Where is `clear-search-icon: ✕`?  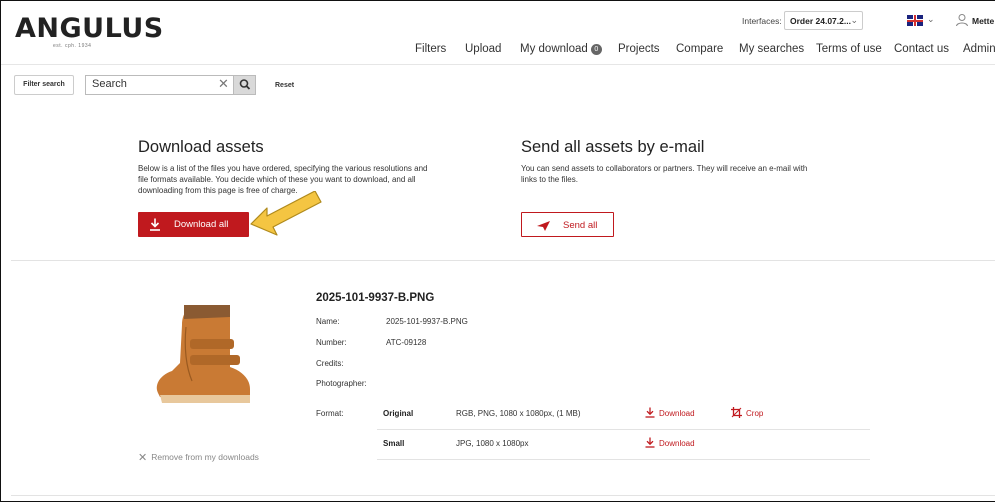 clear-search-icon: ✕ is located at coordinates (223, 84).